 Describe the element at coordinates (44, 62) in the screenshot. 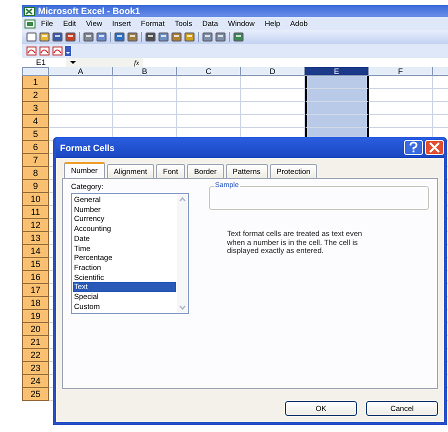

I see `name-box: E1` at that location.